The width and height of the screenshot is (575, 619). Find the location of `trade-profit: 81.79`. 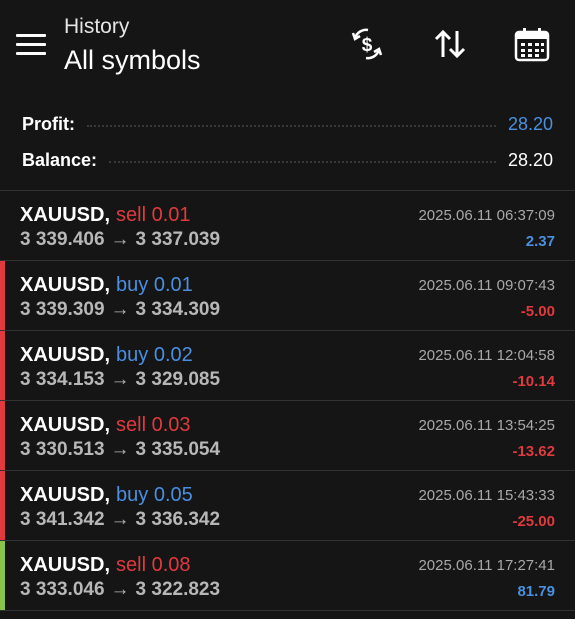

trade-profit: 81.79 is located at coordinates (536, 591).